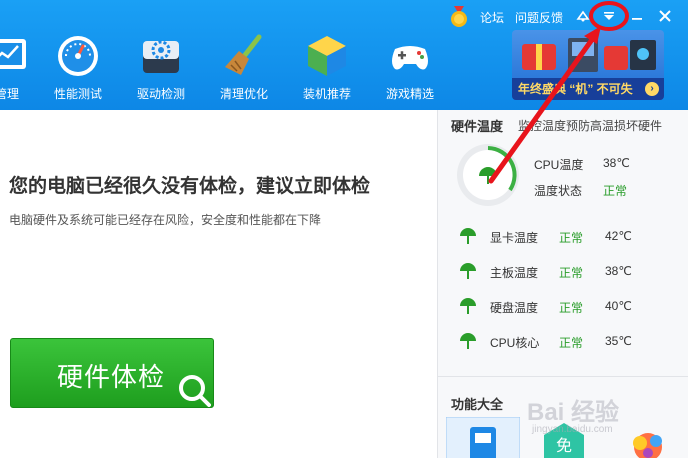 The image size is (688, 458). I want to click on promo-text: 年终盛典 “机” 不可失, so click(575, 89).